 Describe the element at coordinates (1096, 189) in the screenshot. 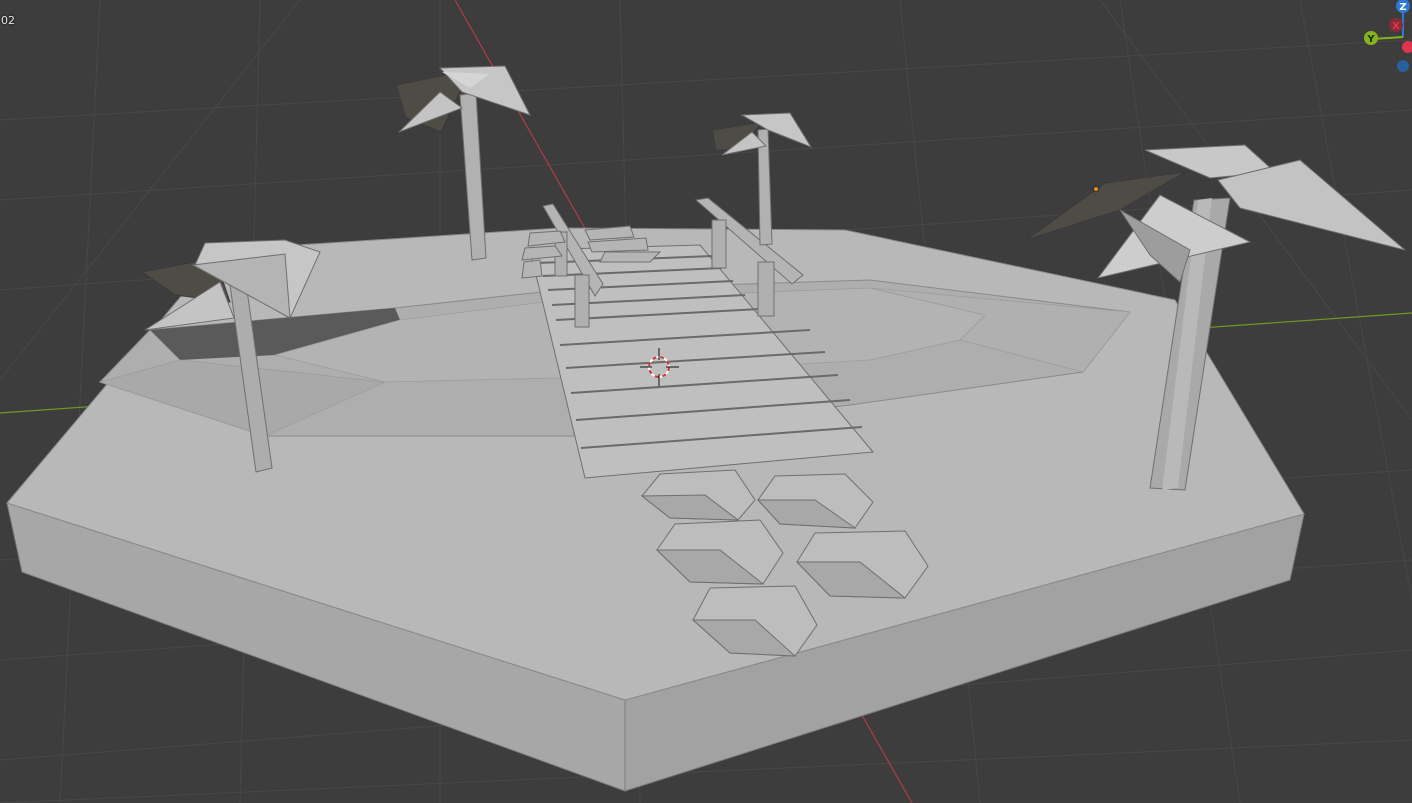

I see `origin-point` at that location.